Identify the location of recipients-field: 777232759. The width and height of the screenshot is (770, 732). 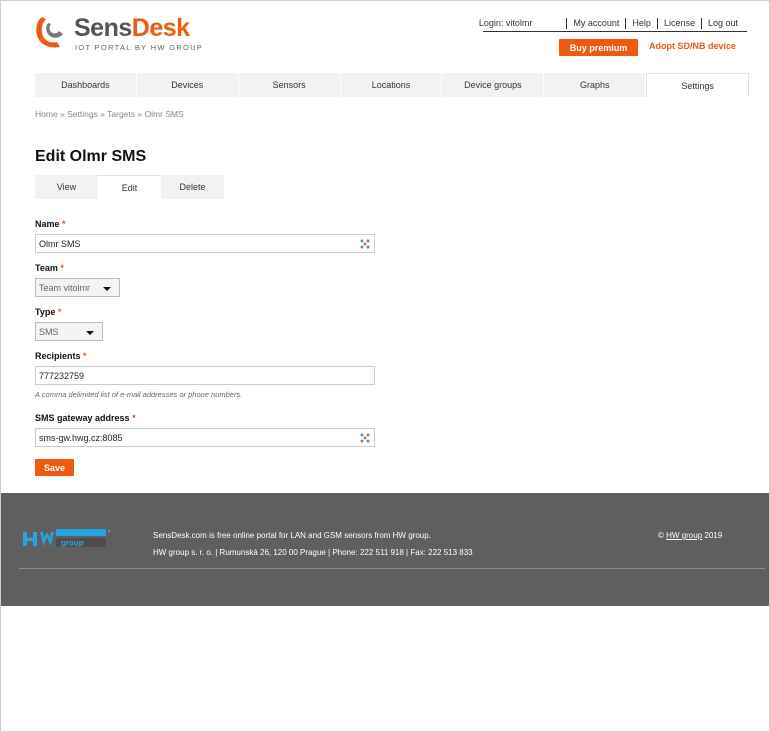
(205, 375).